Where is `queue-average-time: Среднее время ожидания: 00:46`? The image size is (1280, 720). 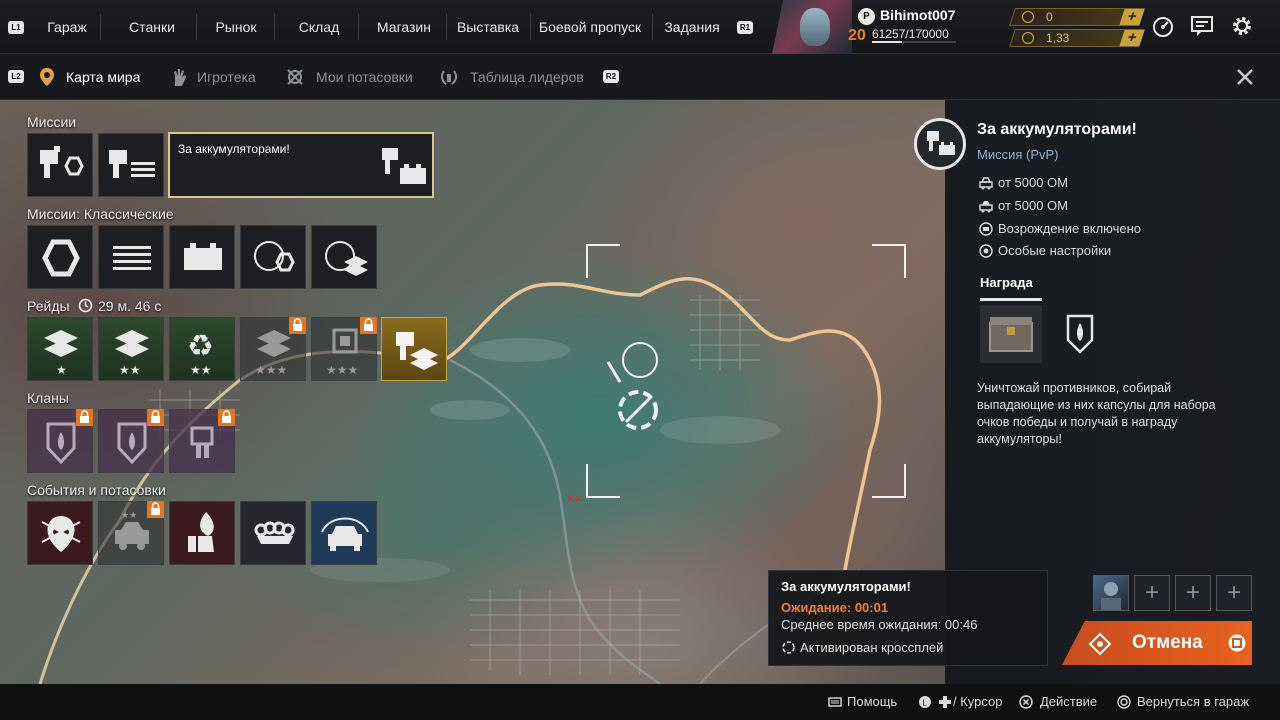
queue-average-time: Среднее время ожидания: 00:46 is located at coordinates (879, 624).